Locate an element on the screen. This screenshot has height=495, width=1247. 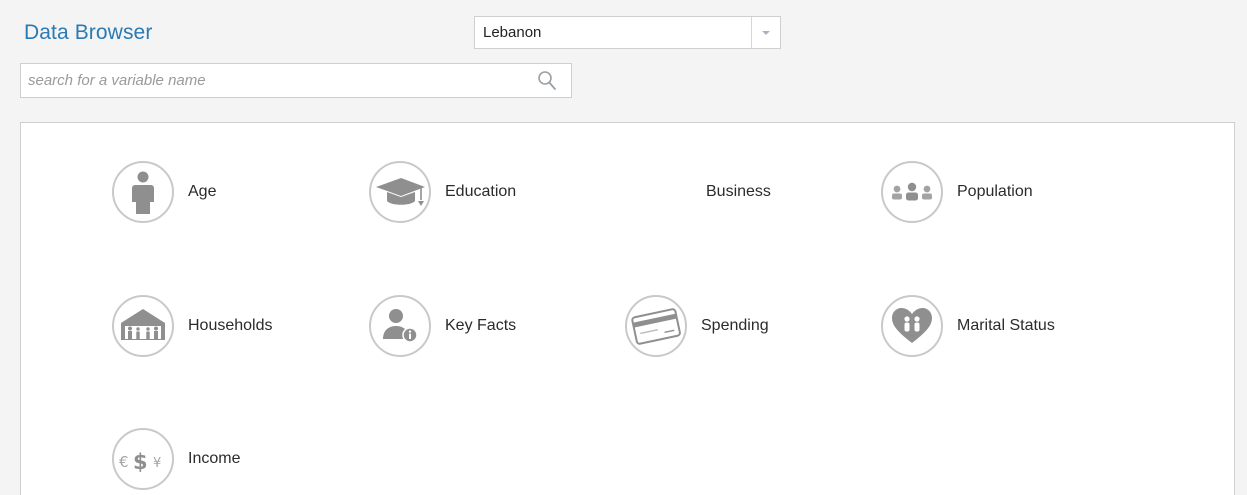
category-label: Business is located at coordinates (738, 191).